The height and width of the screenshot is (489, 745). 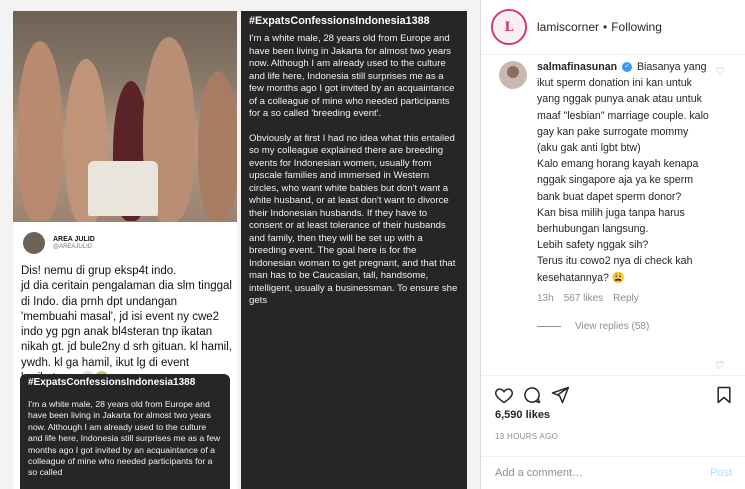 I want to click on replies-divider, so click(x=549, y=326).